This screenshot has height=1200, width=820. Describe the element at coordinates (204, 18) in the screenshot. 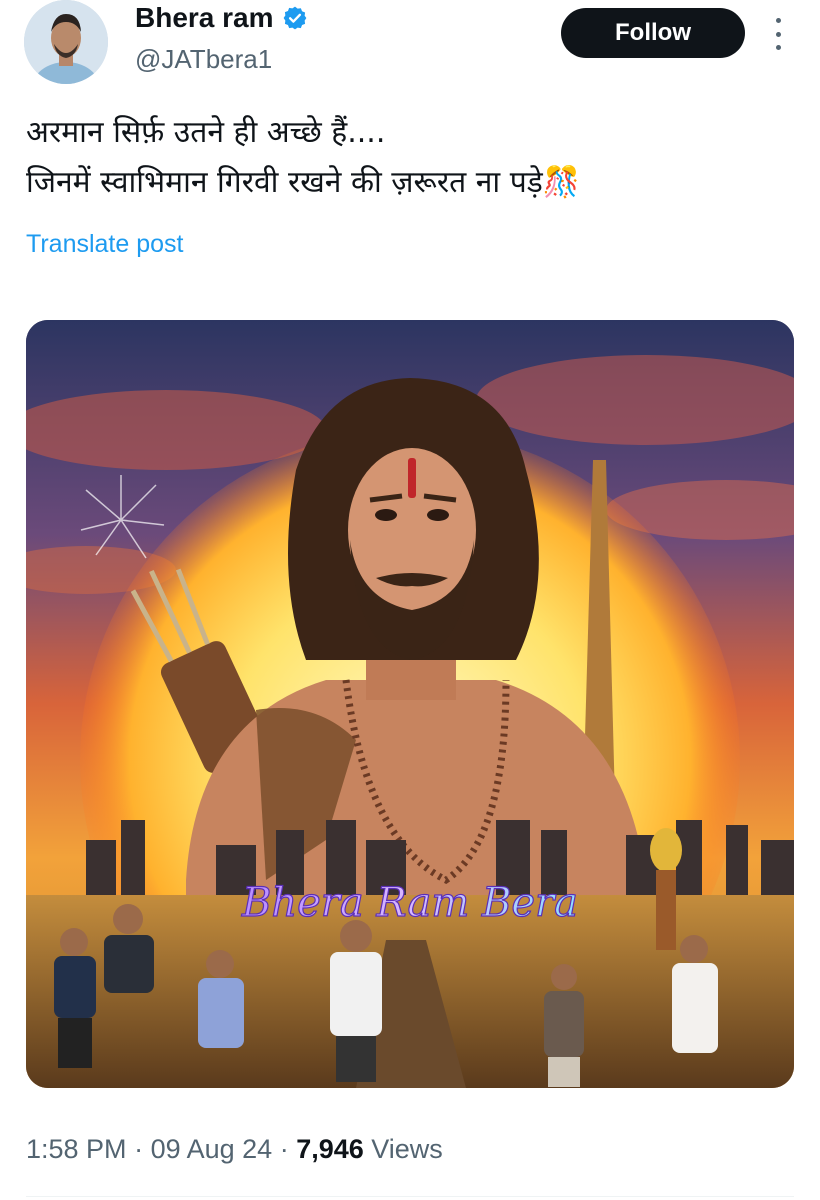

I see `user-name: Bhera ram` at that location.